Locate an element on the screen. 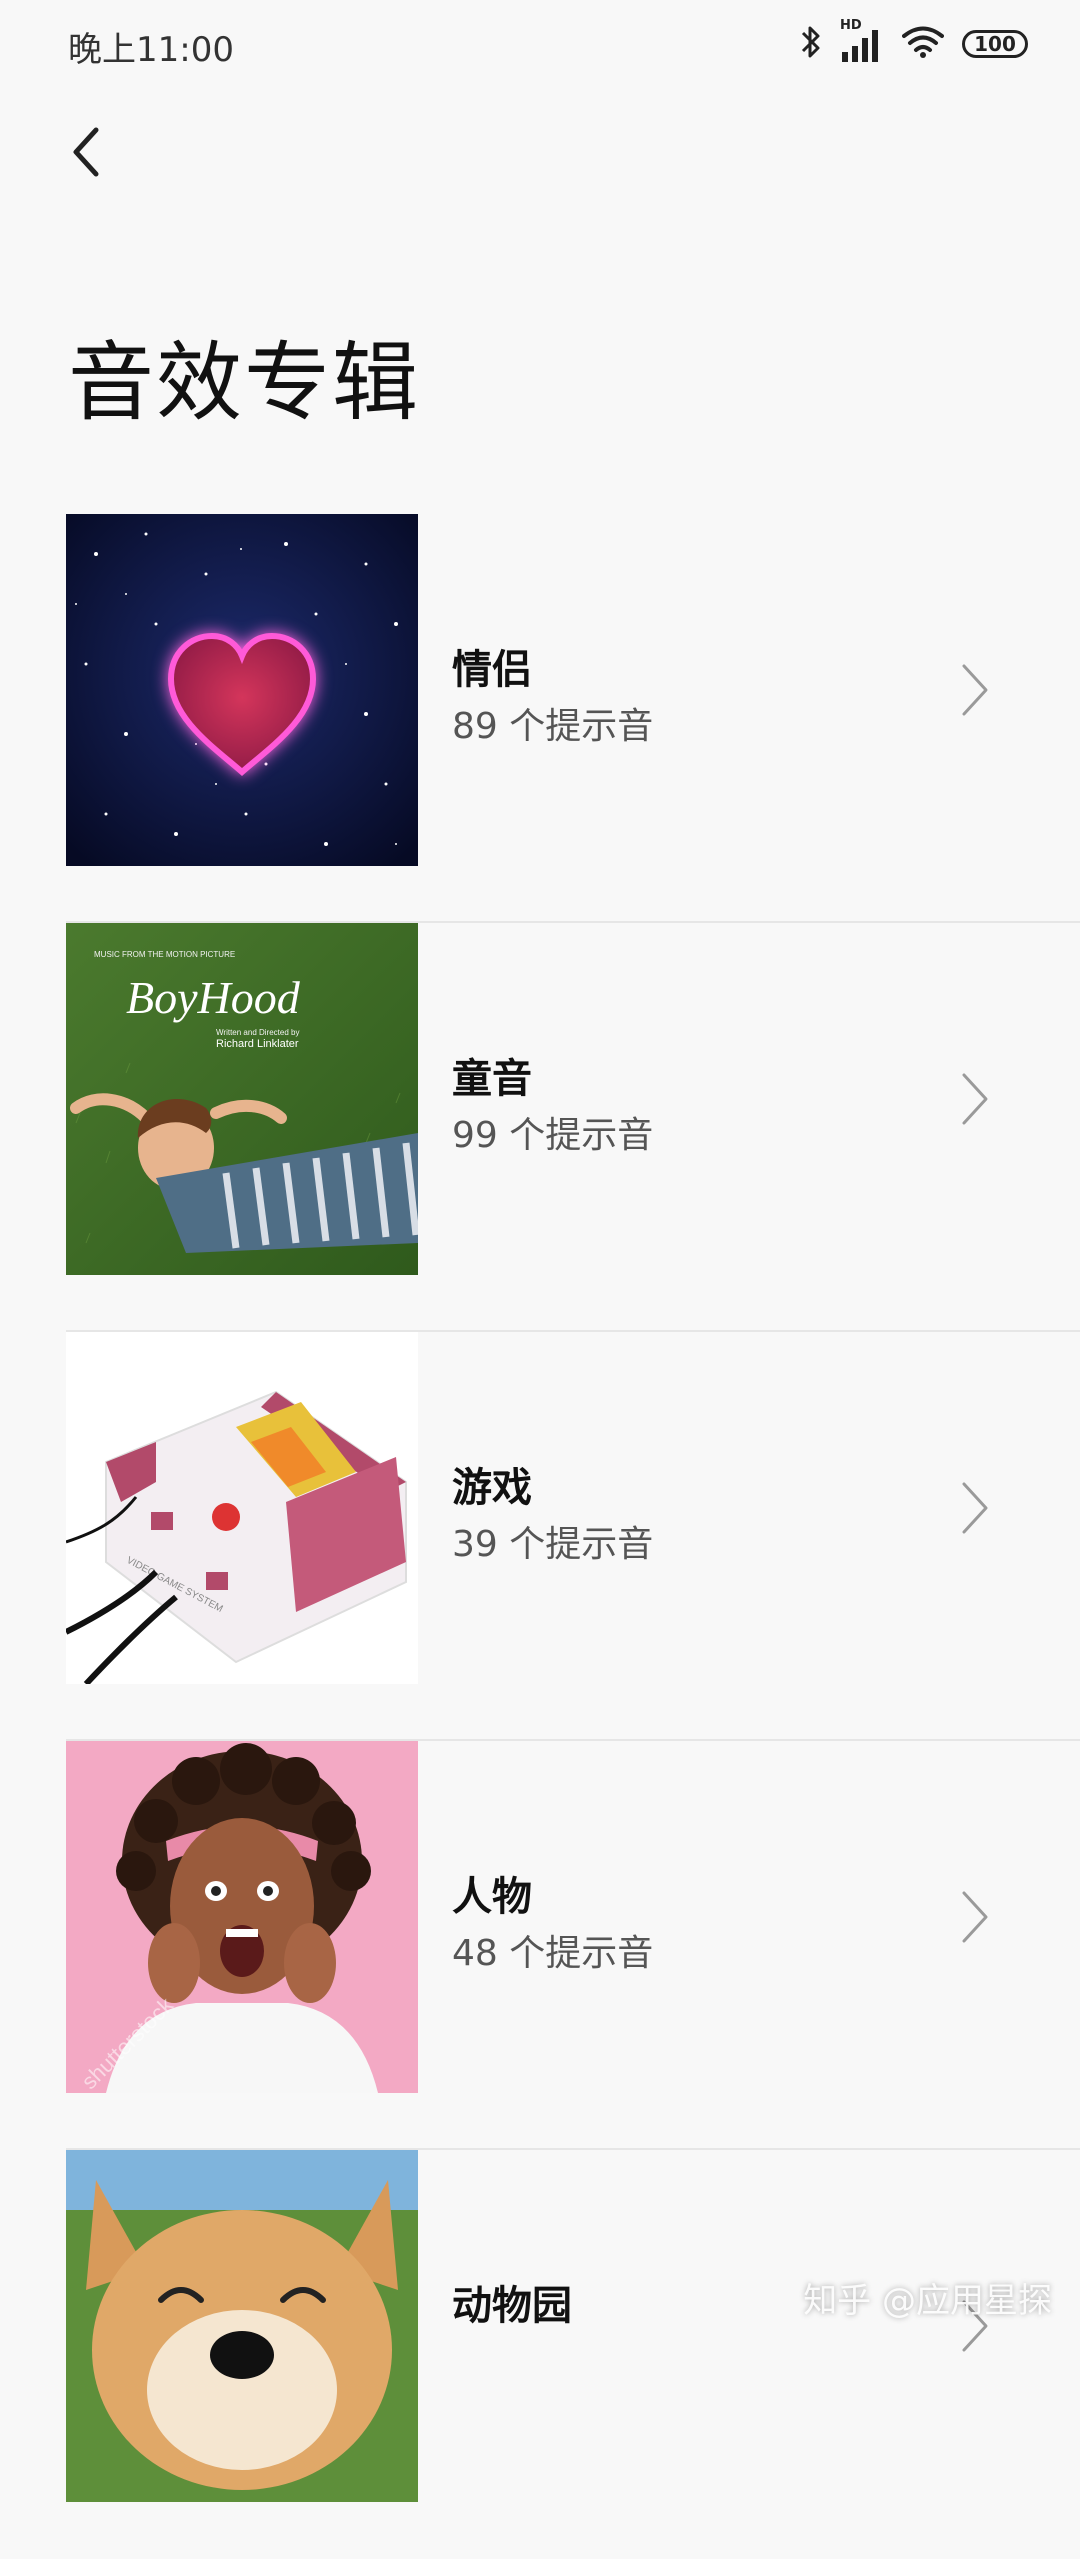  bluetooth-icon is located at coordinates (811, 44).